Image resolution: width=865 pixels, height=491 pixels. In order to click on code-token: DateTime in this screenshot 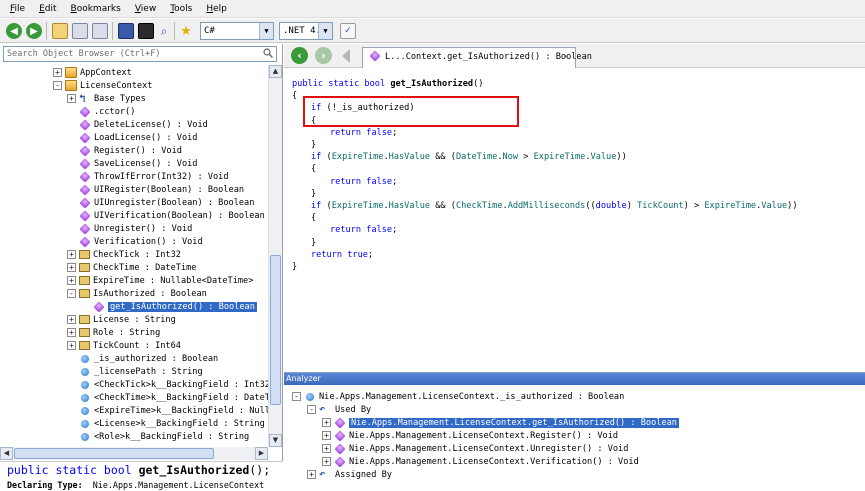, I will do `click(476, 157)`.